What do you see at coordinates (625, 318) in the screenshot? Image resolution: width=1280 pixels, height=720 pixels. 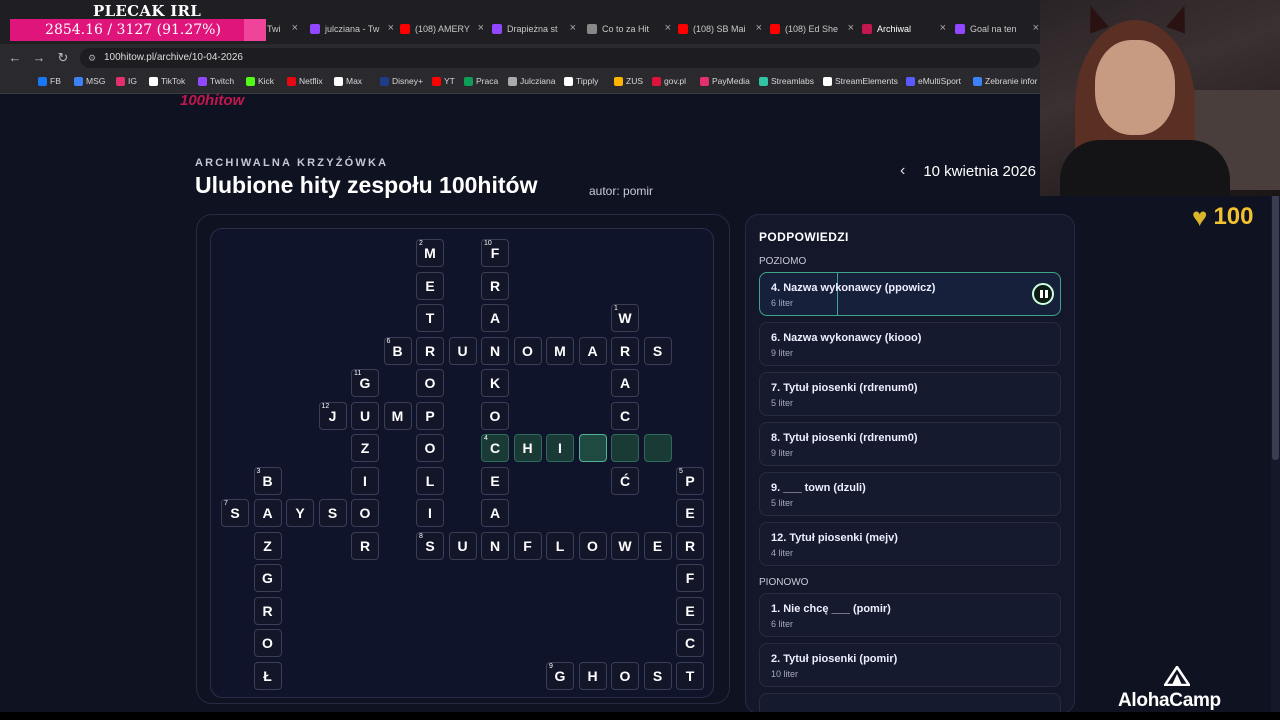 I see `crossword-cell: 1W` at bounding box center [625, 318].